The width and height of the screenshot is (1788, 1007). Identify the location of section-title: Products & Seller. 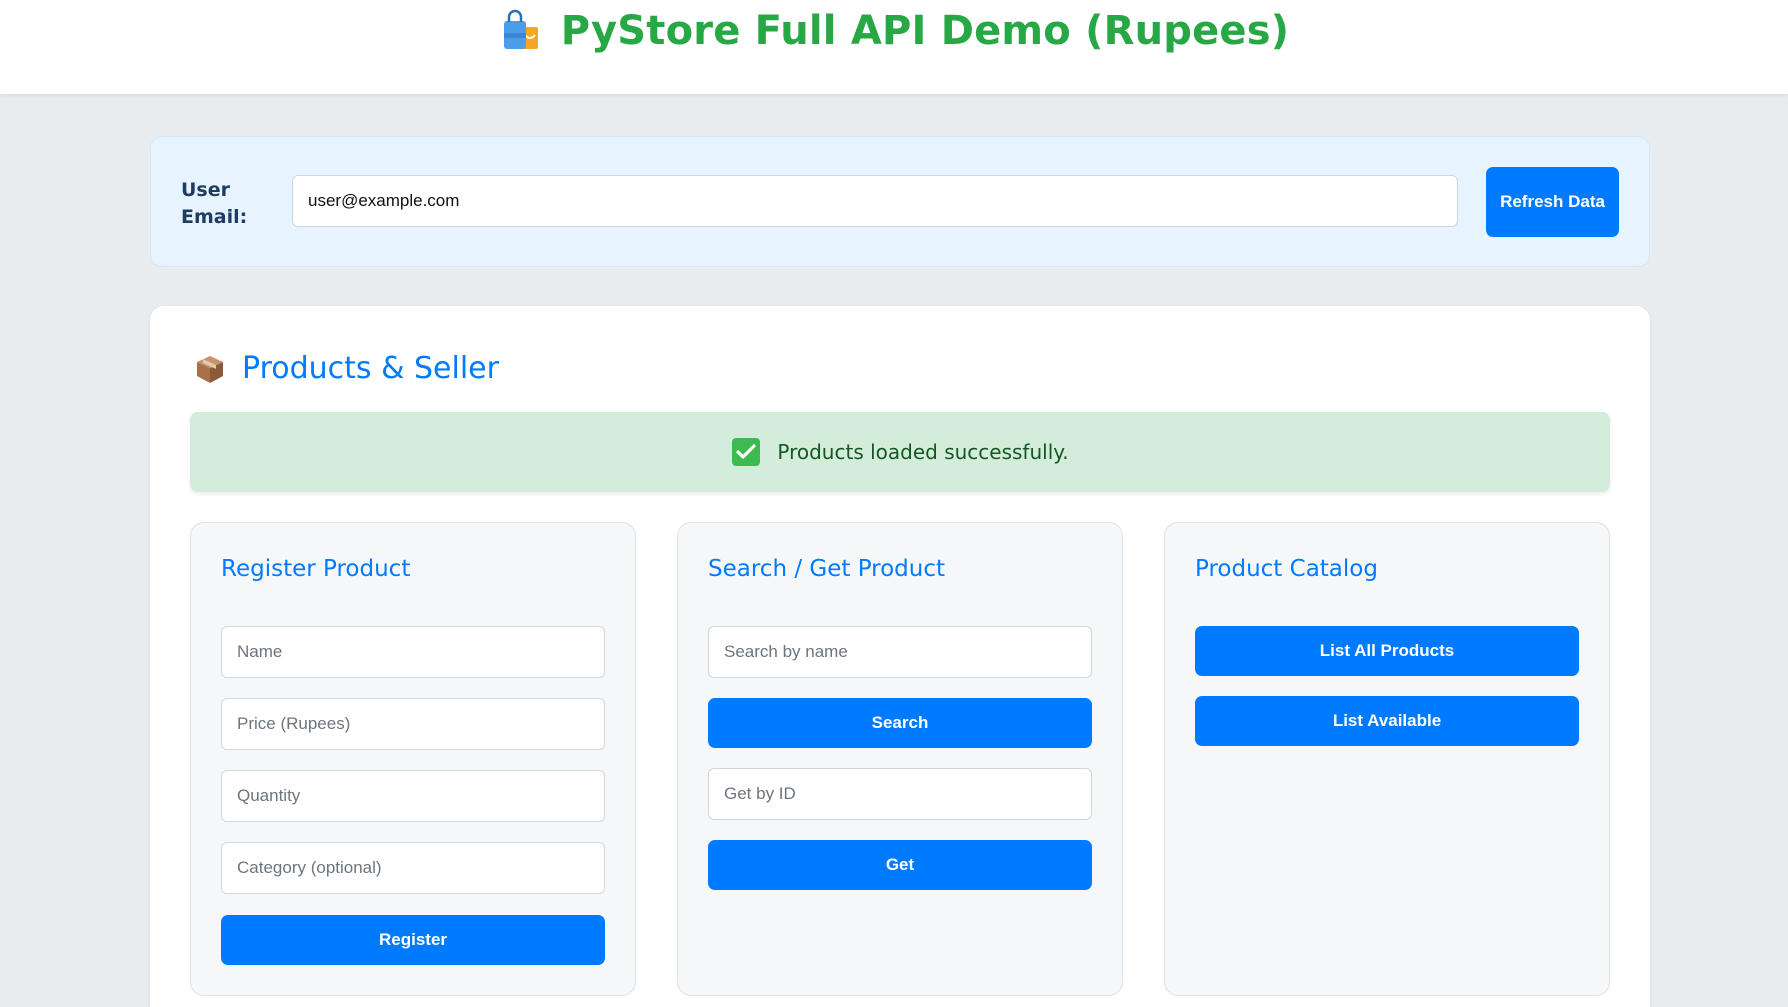
(370, 368).